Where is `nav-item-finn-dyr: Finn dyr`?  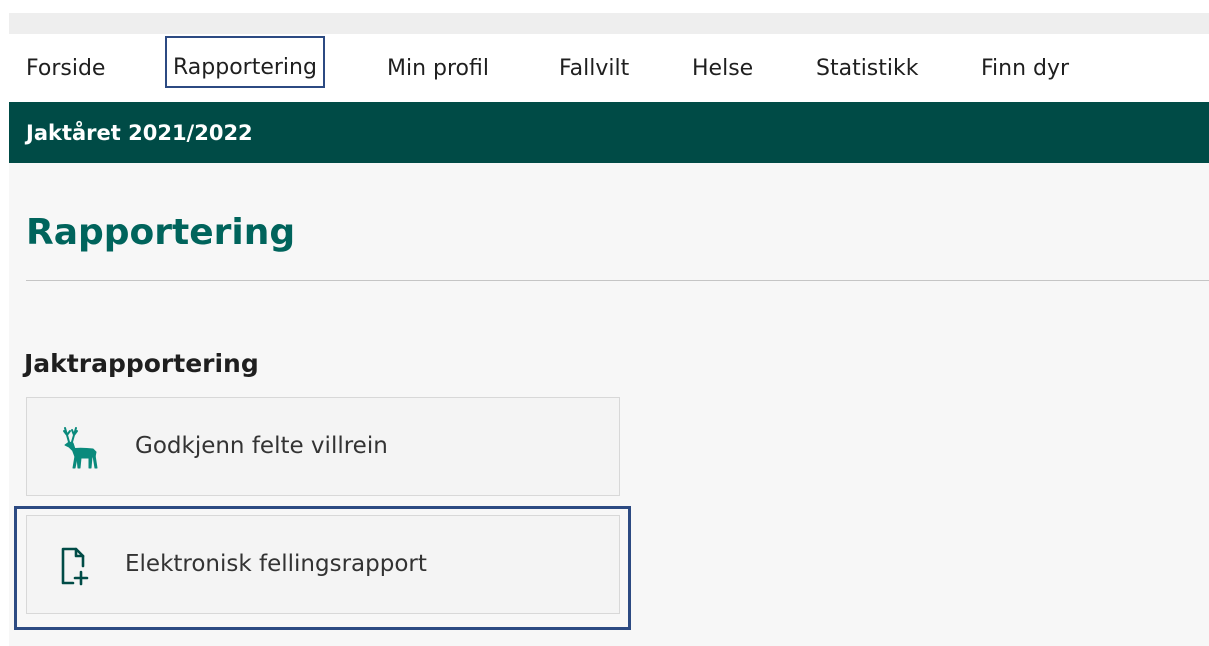
nav-item-finn-dyr: Finn dyr is located at coordinates (1025, 68).